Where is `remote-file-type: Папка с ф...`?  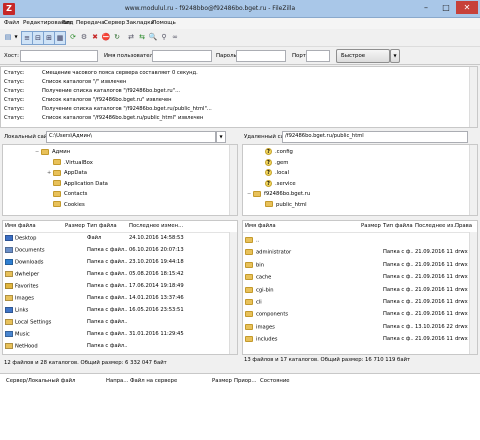
remote-file-type: Папка с ф... is located at coordinates (398, 289).